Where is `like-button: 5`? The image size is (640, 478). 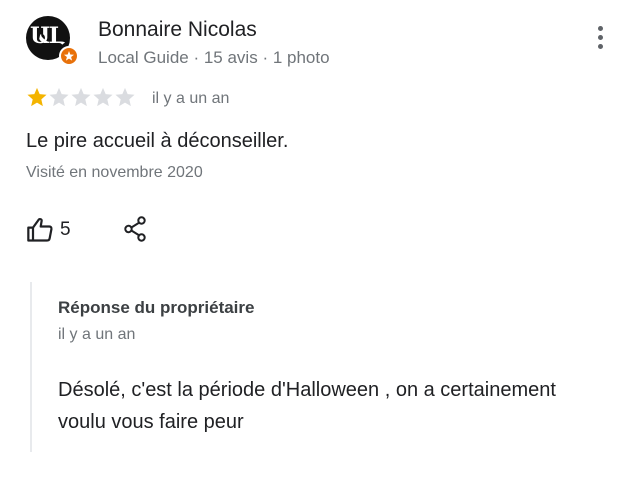 like-button: 5 is located at coordinates (48, 230).